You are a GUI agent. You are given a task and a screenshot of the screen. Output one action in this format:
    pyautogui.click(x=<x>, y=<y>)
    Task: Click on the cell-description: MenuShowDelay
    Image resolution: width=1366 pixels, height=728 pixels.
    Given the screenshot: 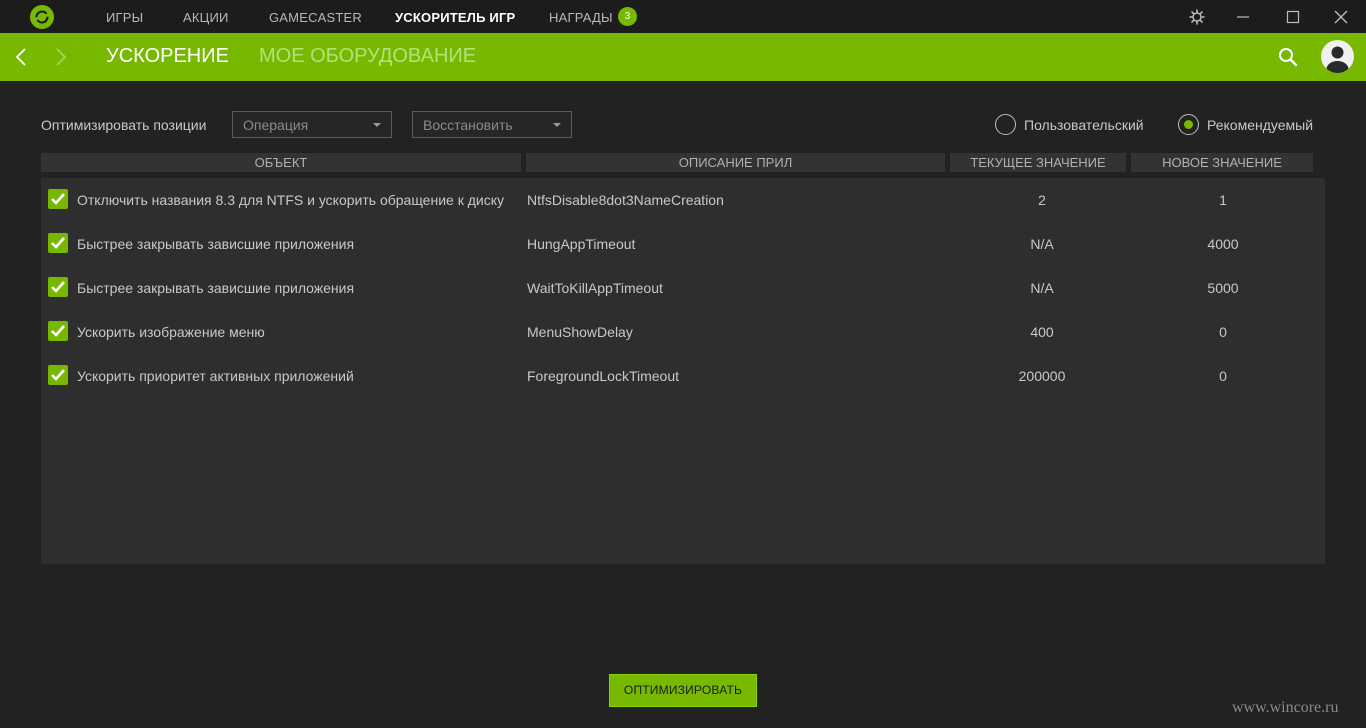 What is the action you would take?
    pyautogui.click(x=580, y=332)
    